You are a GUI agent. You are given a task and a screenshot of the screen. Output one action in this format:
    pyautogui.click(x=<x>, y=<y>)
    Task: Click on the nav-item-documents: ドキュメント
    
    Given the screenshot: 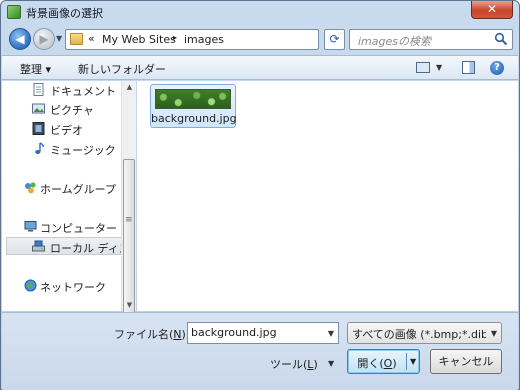 What is the action you would take?
    pyautogui.click(x=62, y=90)
    